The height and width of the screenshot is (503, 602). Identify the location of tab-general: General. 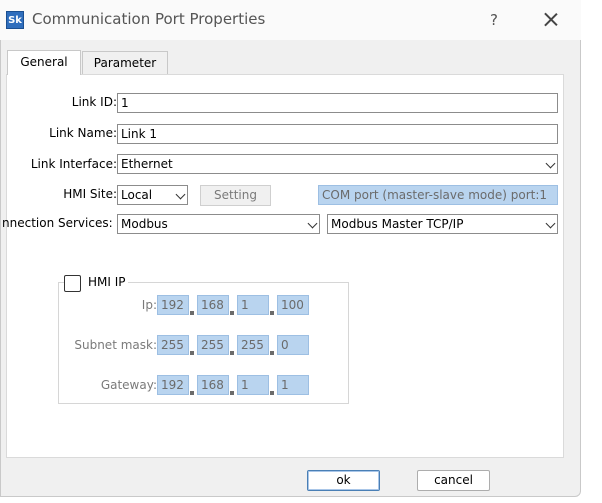
(44, 62).